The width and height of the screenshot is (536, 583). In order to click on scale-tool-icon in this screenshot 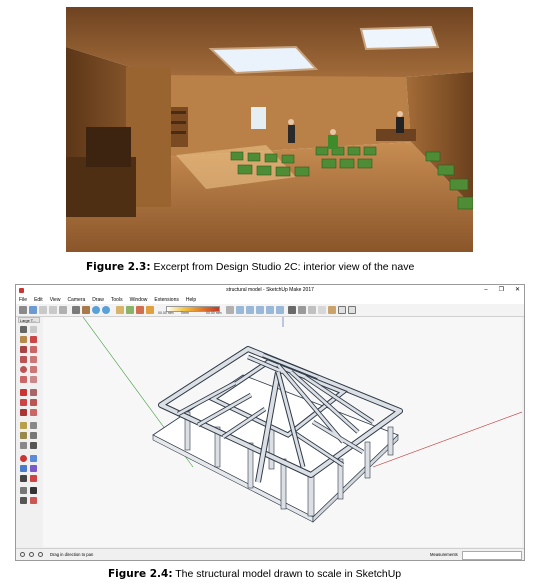, I will do `click(23, 412)`.